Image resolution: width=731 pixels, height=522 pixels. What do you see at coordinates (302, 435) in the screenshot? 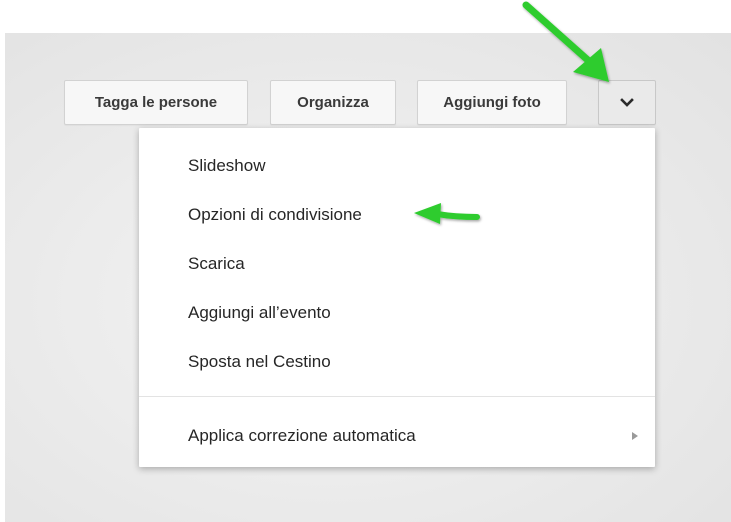
I see `menu-item-label: Applica correzione automatica` at bounding box center [302, 435].